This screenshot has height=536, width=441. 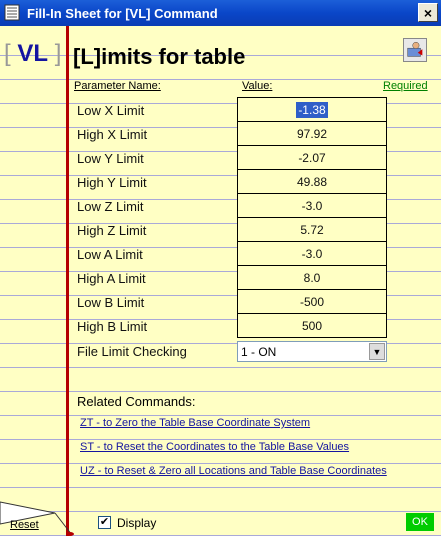 I want to click on close-icon: ×, so click(x=428, y=13).